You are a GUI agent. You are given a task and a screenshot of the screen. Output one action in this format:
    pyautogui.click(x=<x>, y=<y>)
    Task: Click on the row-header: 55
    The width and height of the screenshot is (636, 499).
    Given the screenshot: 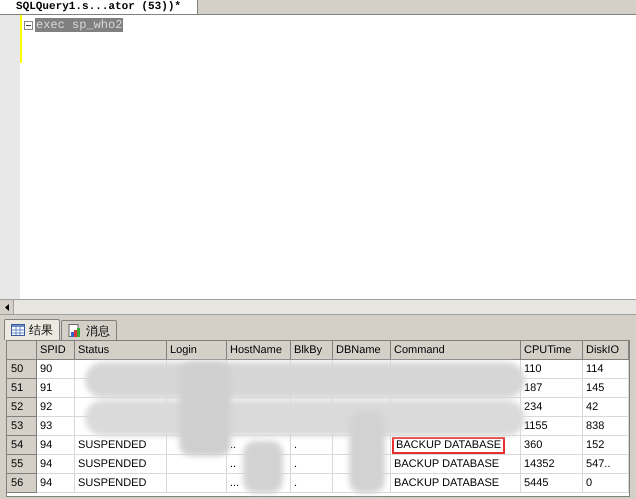 What is the action you would take?
    pyautogui.click(x=22, y=464)
    